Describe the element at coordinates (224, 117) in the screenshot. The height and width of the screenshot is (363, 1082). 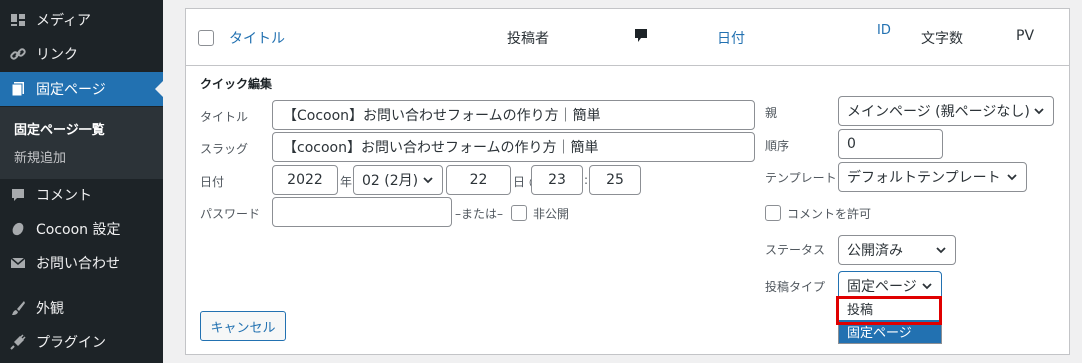
I see `title-label: タイトル` at that location.